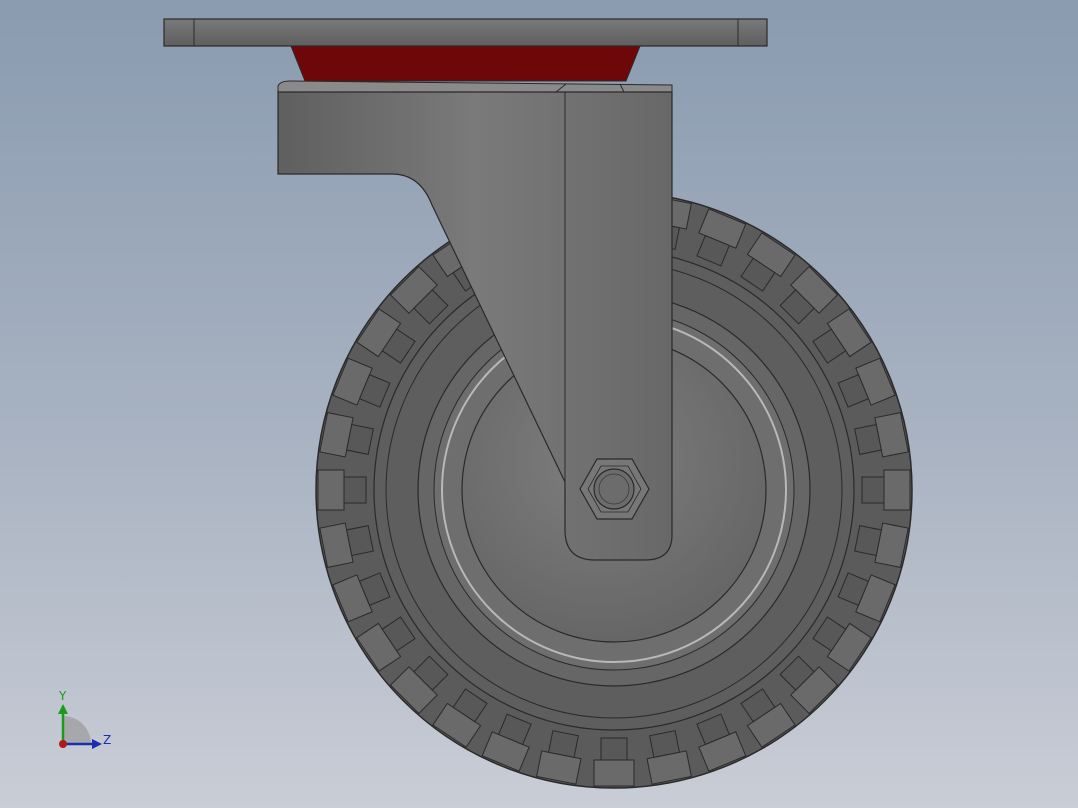 The image size is (1078, 808). What do you see at coordinates (107, 740) in the screenshot?
I see `z-axis-label: Z` at bounding box center [107, 740].